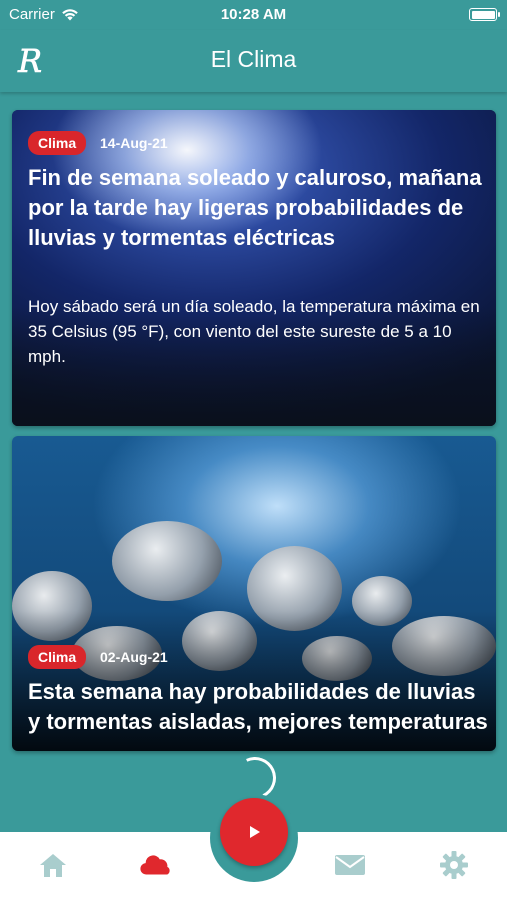 This screenshot has width=507, height=900. I want to click on page-title: El Clima, so click(253, 59).